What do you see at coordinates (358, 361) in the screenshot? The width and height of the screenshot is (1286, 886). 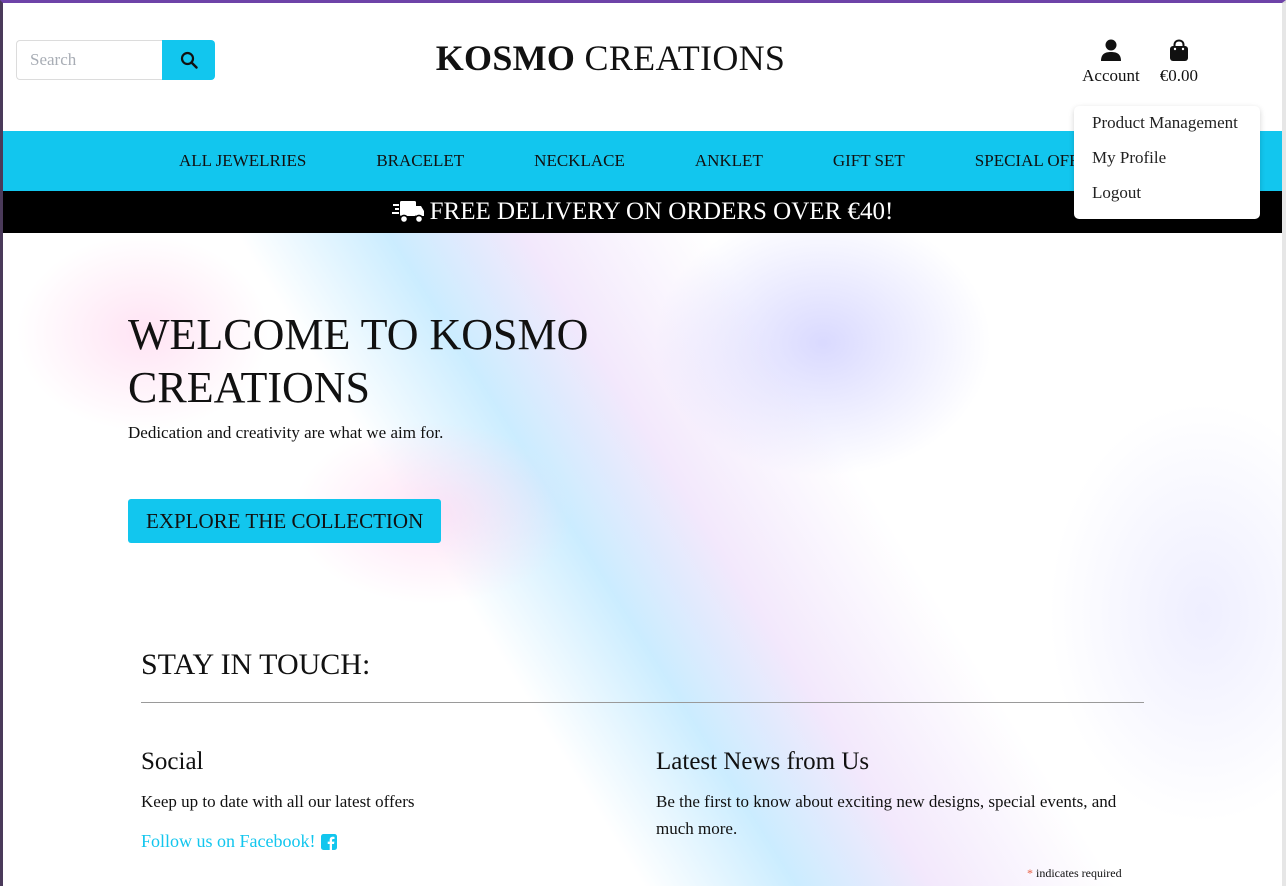 I see `hero-title: WELCOME TO KOSMO CREATIONS` at bounding box center [358, 361].